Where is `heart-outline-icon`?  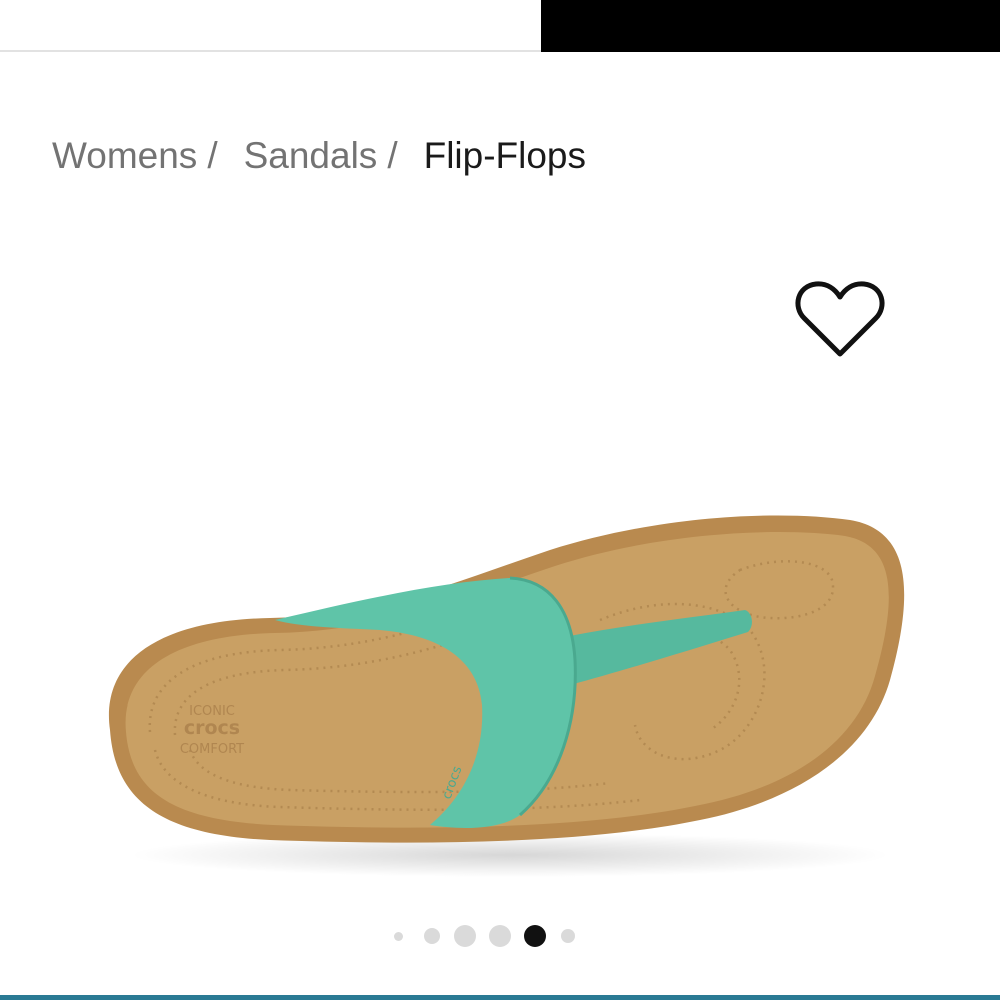
heart-outline-icon is located at coordinates (840, 319).